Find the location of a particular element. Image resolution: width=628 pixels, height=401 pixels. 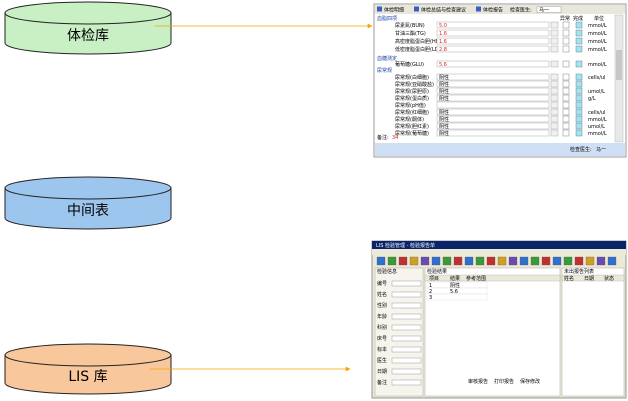

exam-tab-3: 体检报告 is located at coordinates (493, 10).